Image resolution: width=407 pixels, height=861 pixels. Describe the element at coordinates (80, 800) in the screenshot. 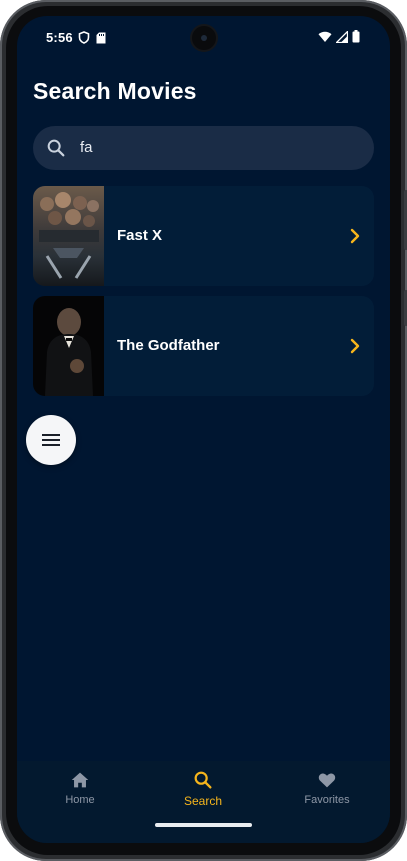

I see `nav-label-home: Home` at that location.